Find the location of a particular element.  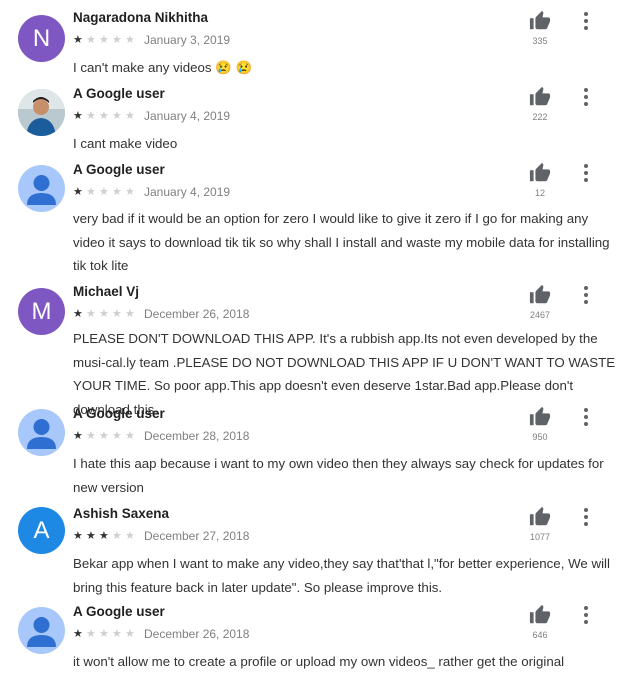

avatar-letter: M is located at coordinates (41, 311).